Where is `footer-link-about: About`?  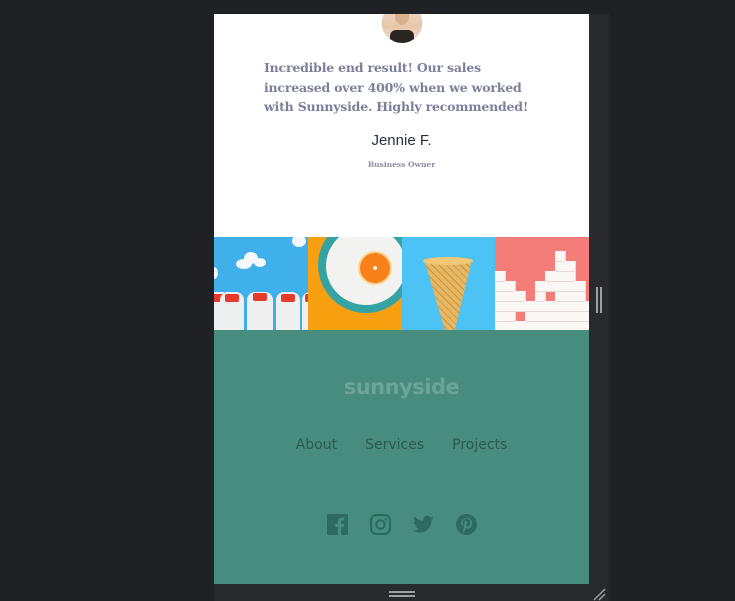
footer-link-about: About is located at coordinates (316, 445).